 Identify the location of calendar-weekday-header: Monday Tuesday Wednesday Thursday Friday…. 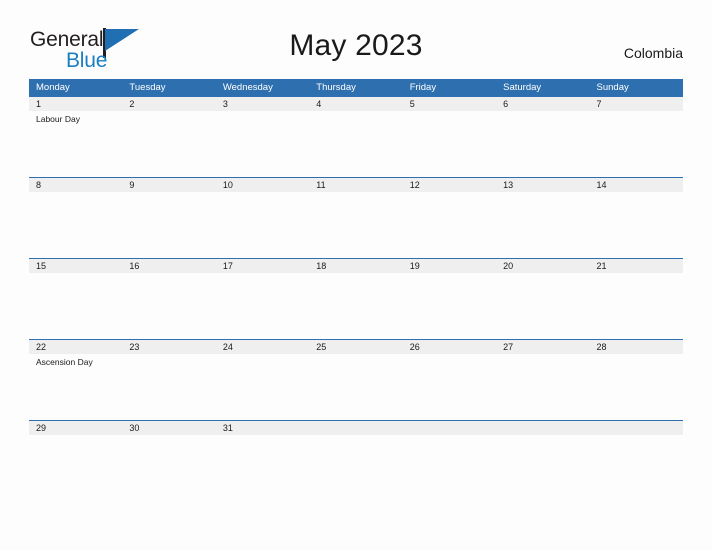
(356, 87).